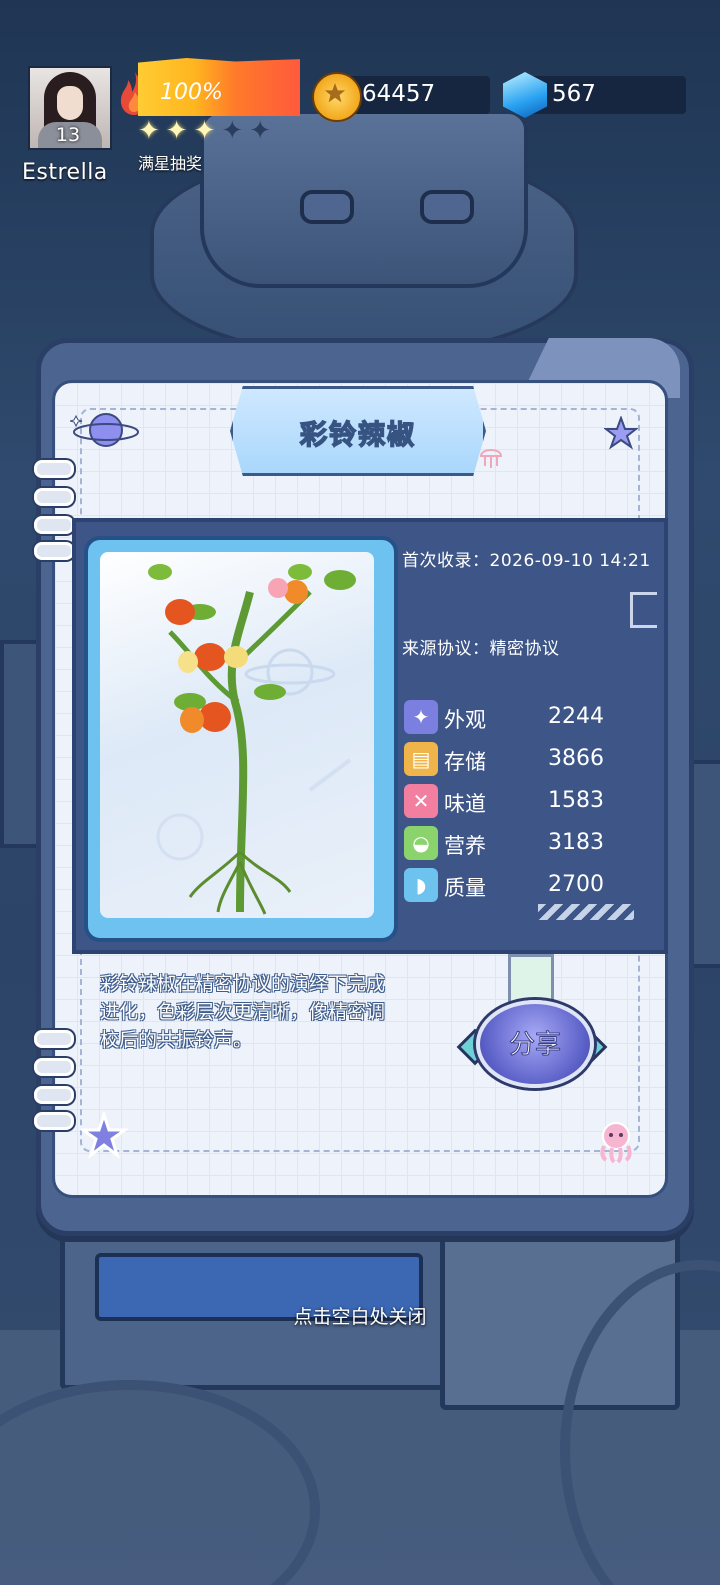 This screenshot has height=1585, width=720. I want to click on band-bracket-deco, so click(643, 610).